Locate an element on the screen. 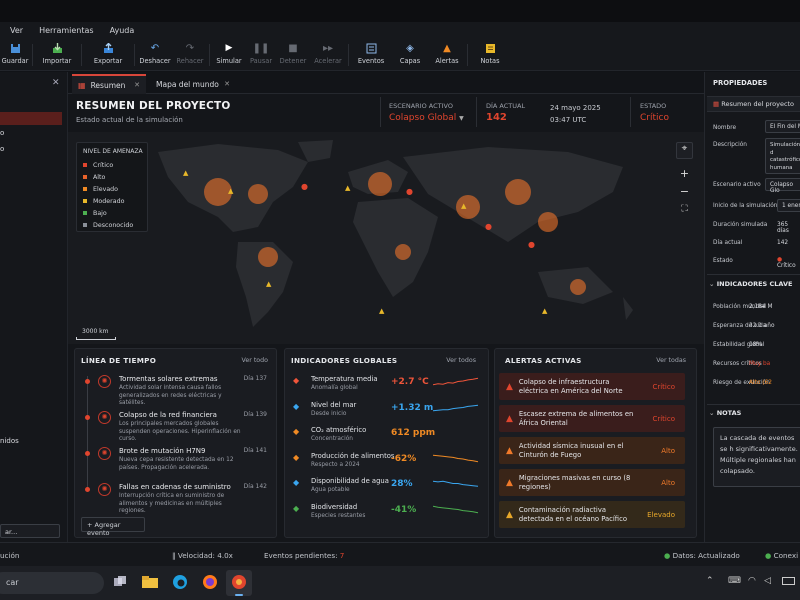 Image resolution: width=800 pixels, height=600 pixels. redo-button: ↷ Rehacer is located at coordinates (190, 54).